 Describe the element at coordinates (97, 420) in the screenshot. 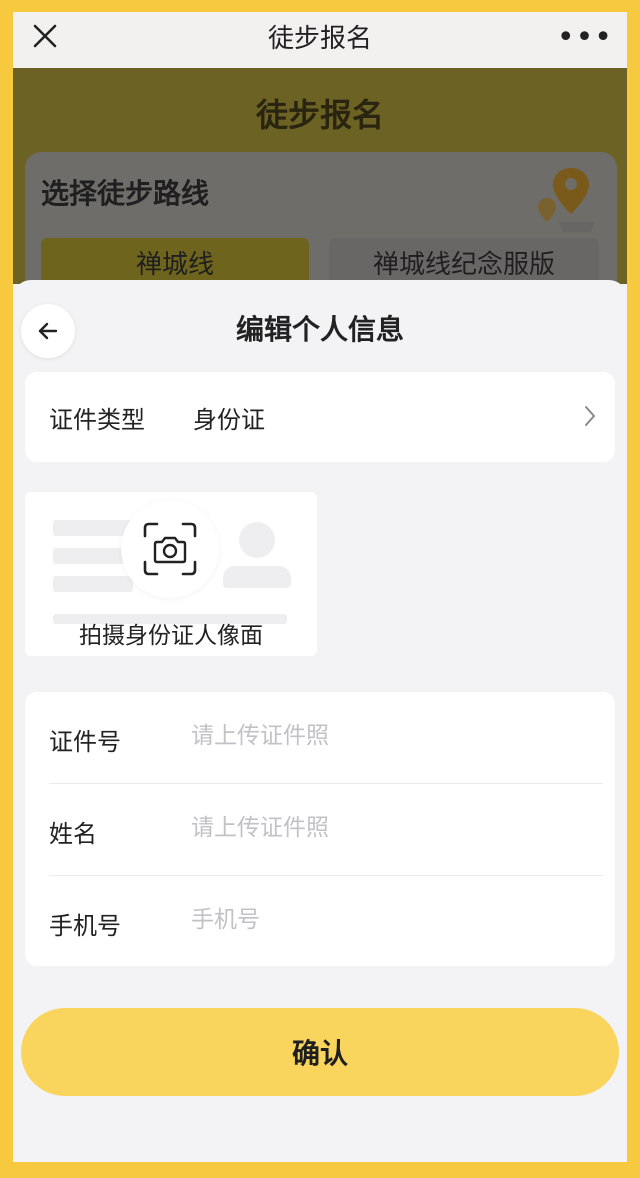

I see `id-type-label: 证件类型` at that location.